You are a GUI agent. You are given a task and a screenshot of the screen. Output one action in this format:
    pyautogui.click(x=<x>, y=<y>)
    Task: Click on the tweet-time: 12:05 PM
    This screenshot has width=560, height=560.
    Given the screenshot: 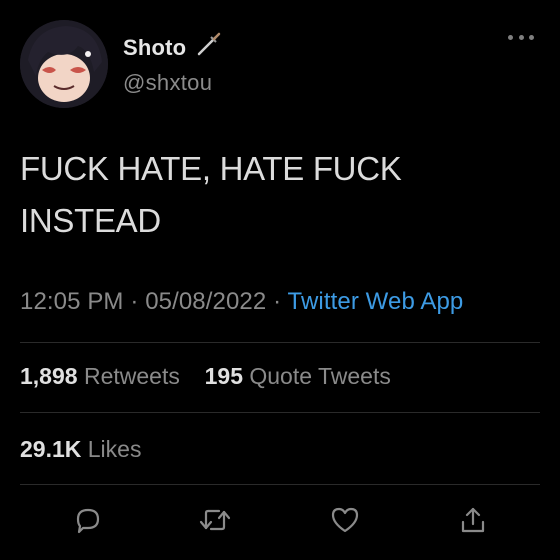 What is the action you would take?
    pyautogui.click(x=72, y=301)
    